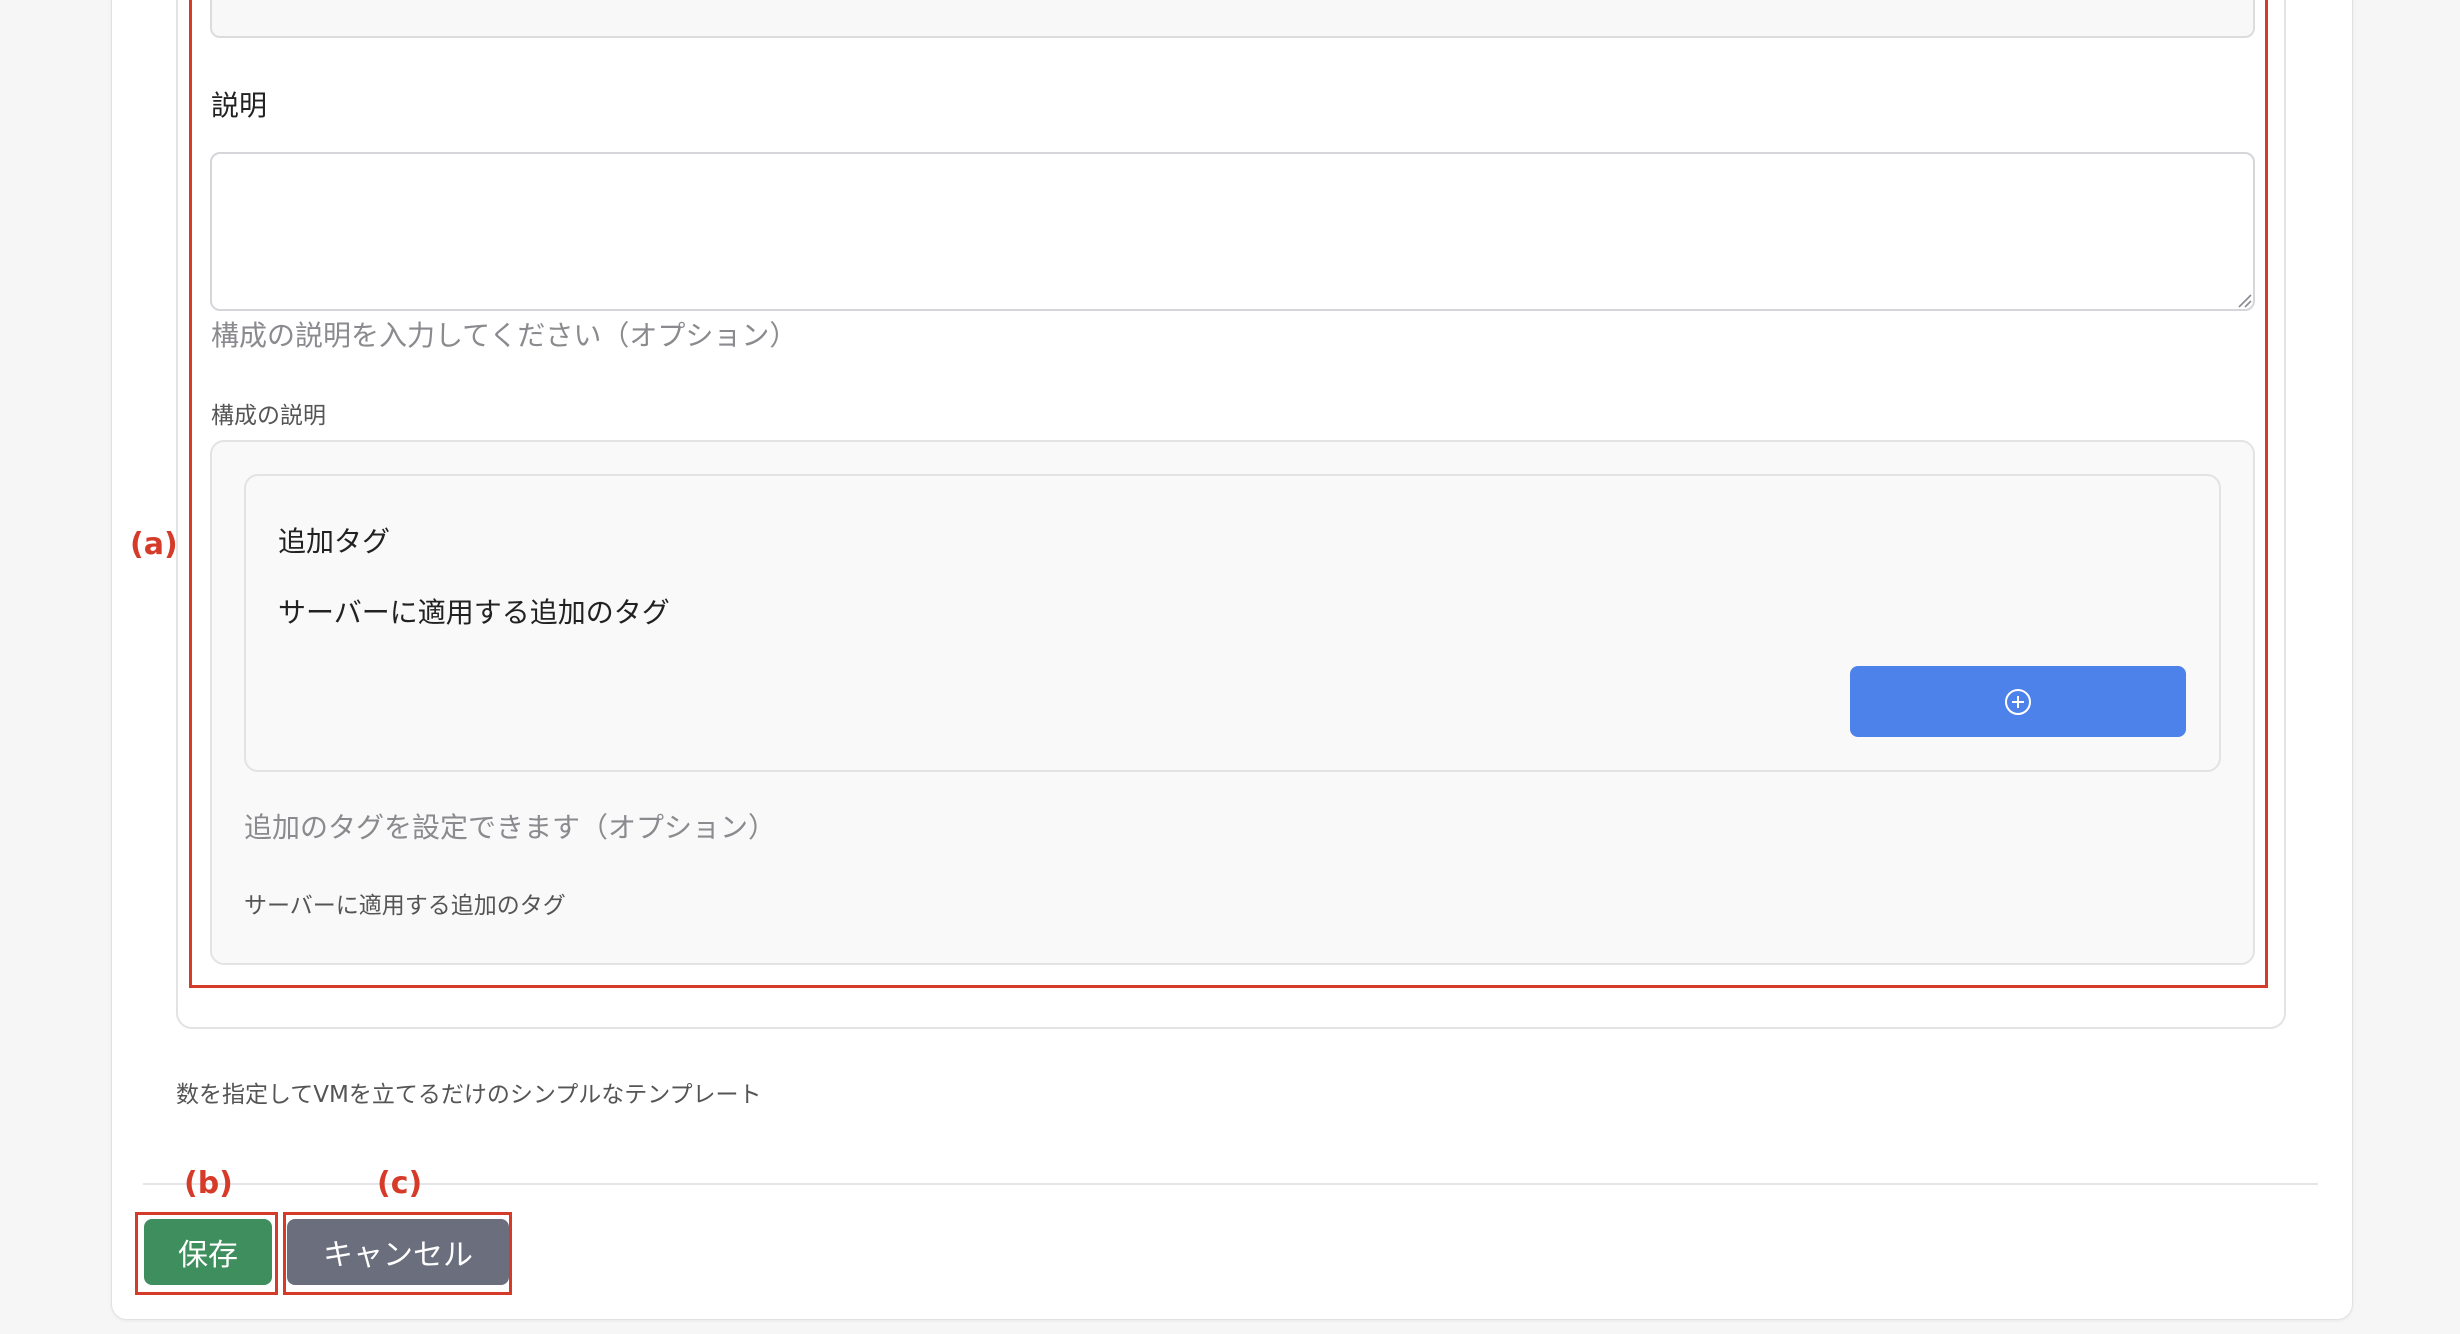 The image size is (2460, 1334). What do you see at coordinates (154, 544) in the screenshot?
I see `annotation-label-a: (a)` at bounding box center [154, 544].